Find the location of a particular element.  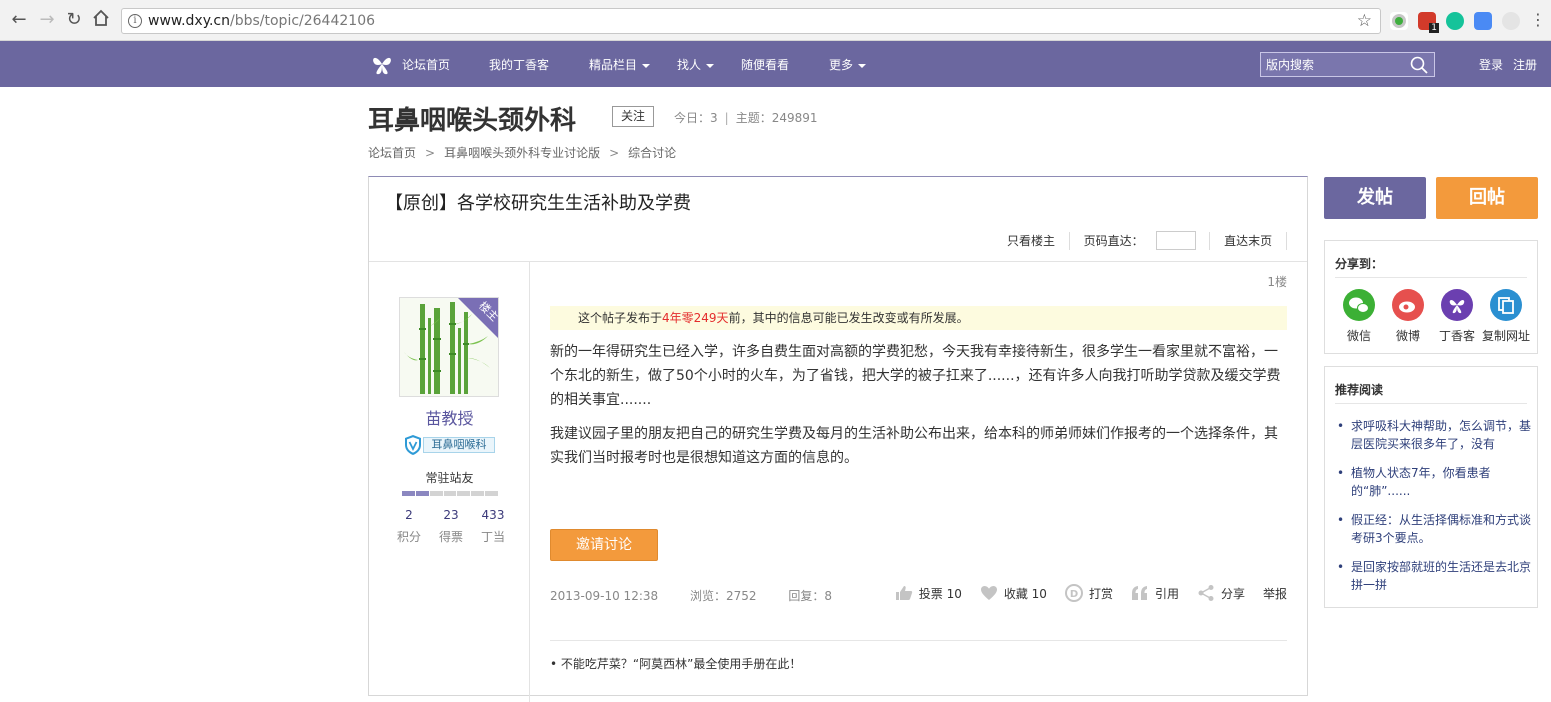

url-host: www.dxy.cn is located at coordinates (189, 21).